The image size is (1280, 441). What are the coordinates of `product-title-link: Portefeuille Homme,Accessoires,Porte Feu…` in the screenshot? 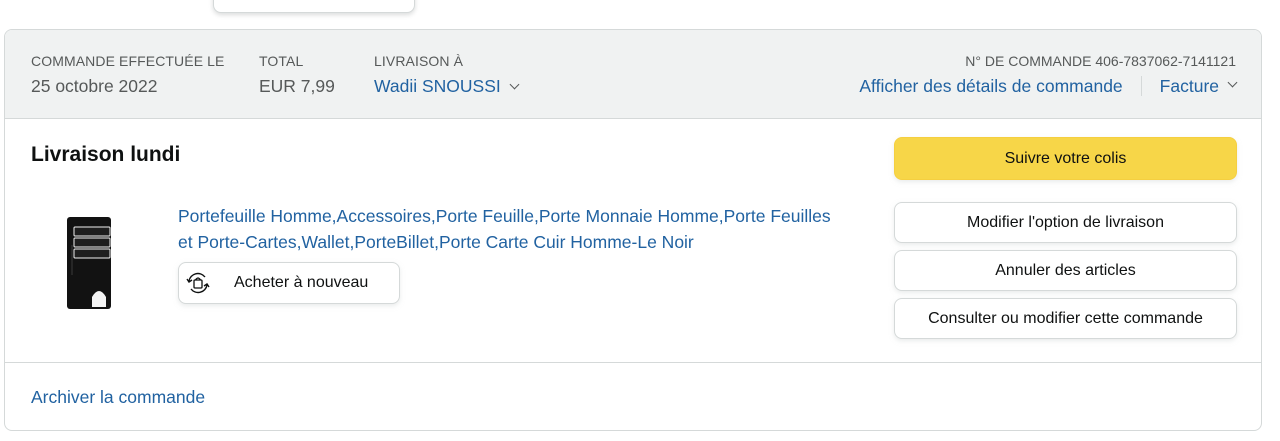 It's located at (513, 229).